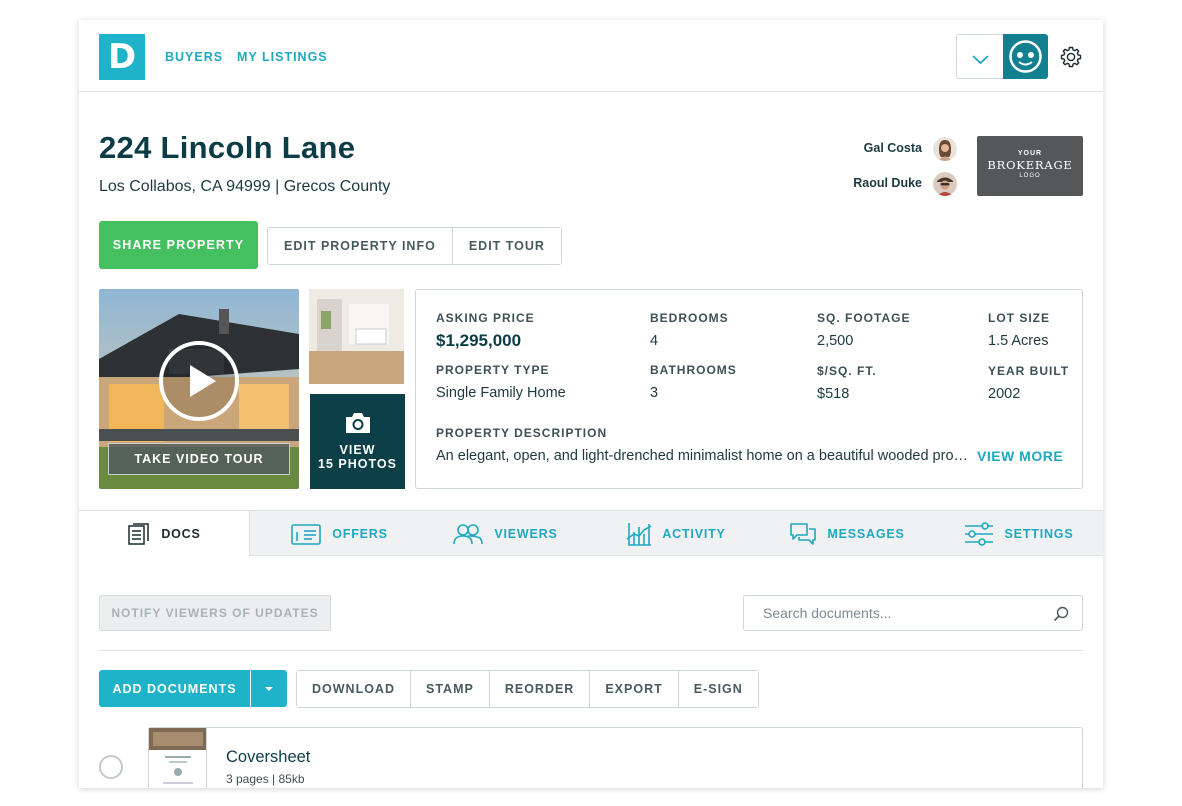  I want to click on property-title: 224 Lincoln Lane, so click(227, 147).